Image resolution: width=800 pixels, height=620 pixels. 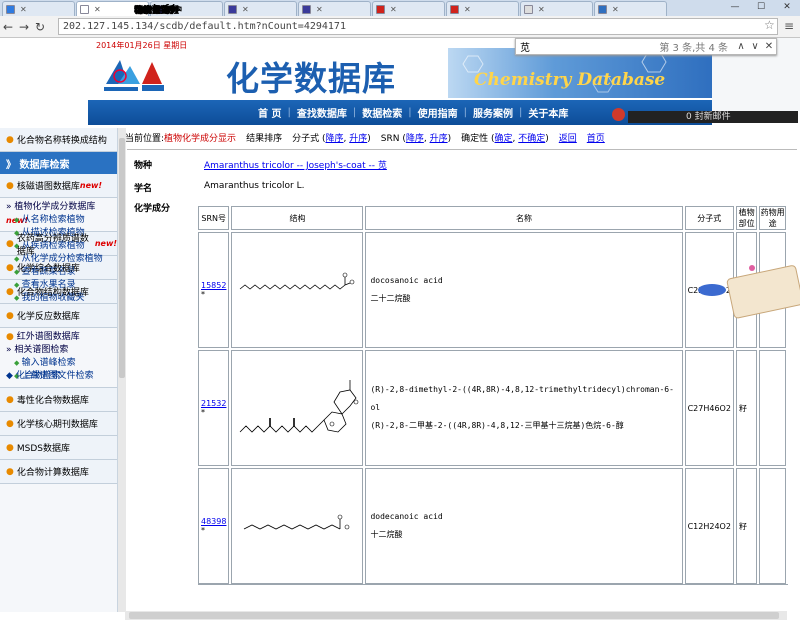 What do you see at coordinates (713, 117) in the screenshot?
I see `mail-notification: 0 封新邮件` at bounding box center [713, 117].